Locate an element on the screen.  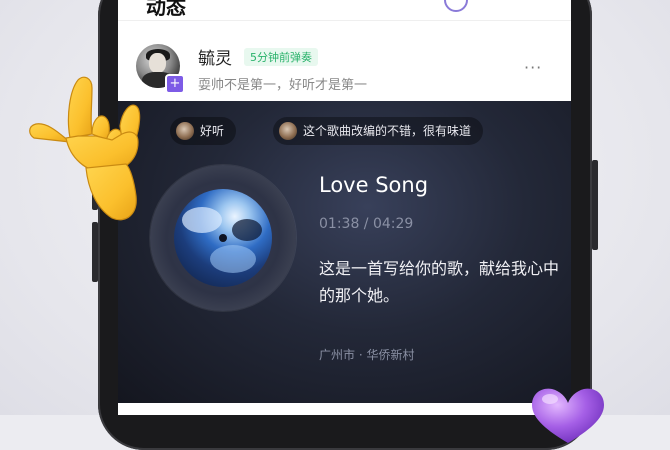
top-bar: 动态 is located at coordinates (344, 10).